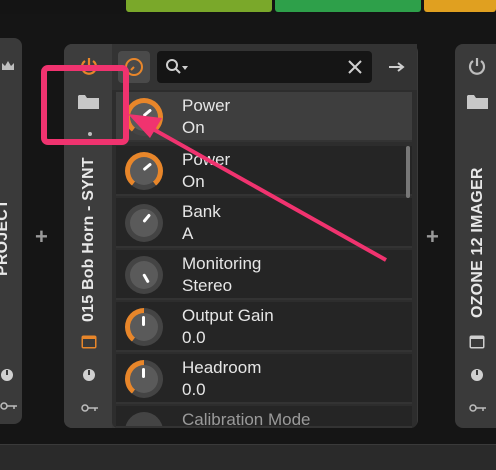 The height and width of the screenshot is (470, 496). Describe the element at coordinates (265, 192) in the screenshot. I see `annotation-arrow-line` at that location.